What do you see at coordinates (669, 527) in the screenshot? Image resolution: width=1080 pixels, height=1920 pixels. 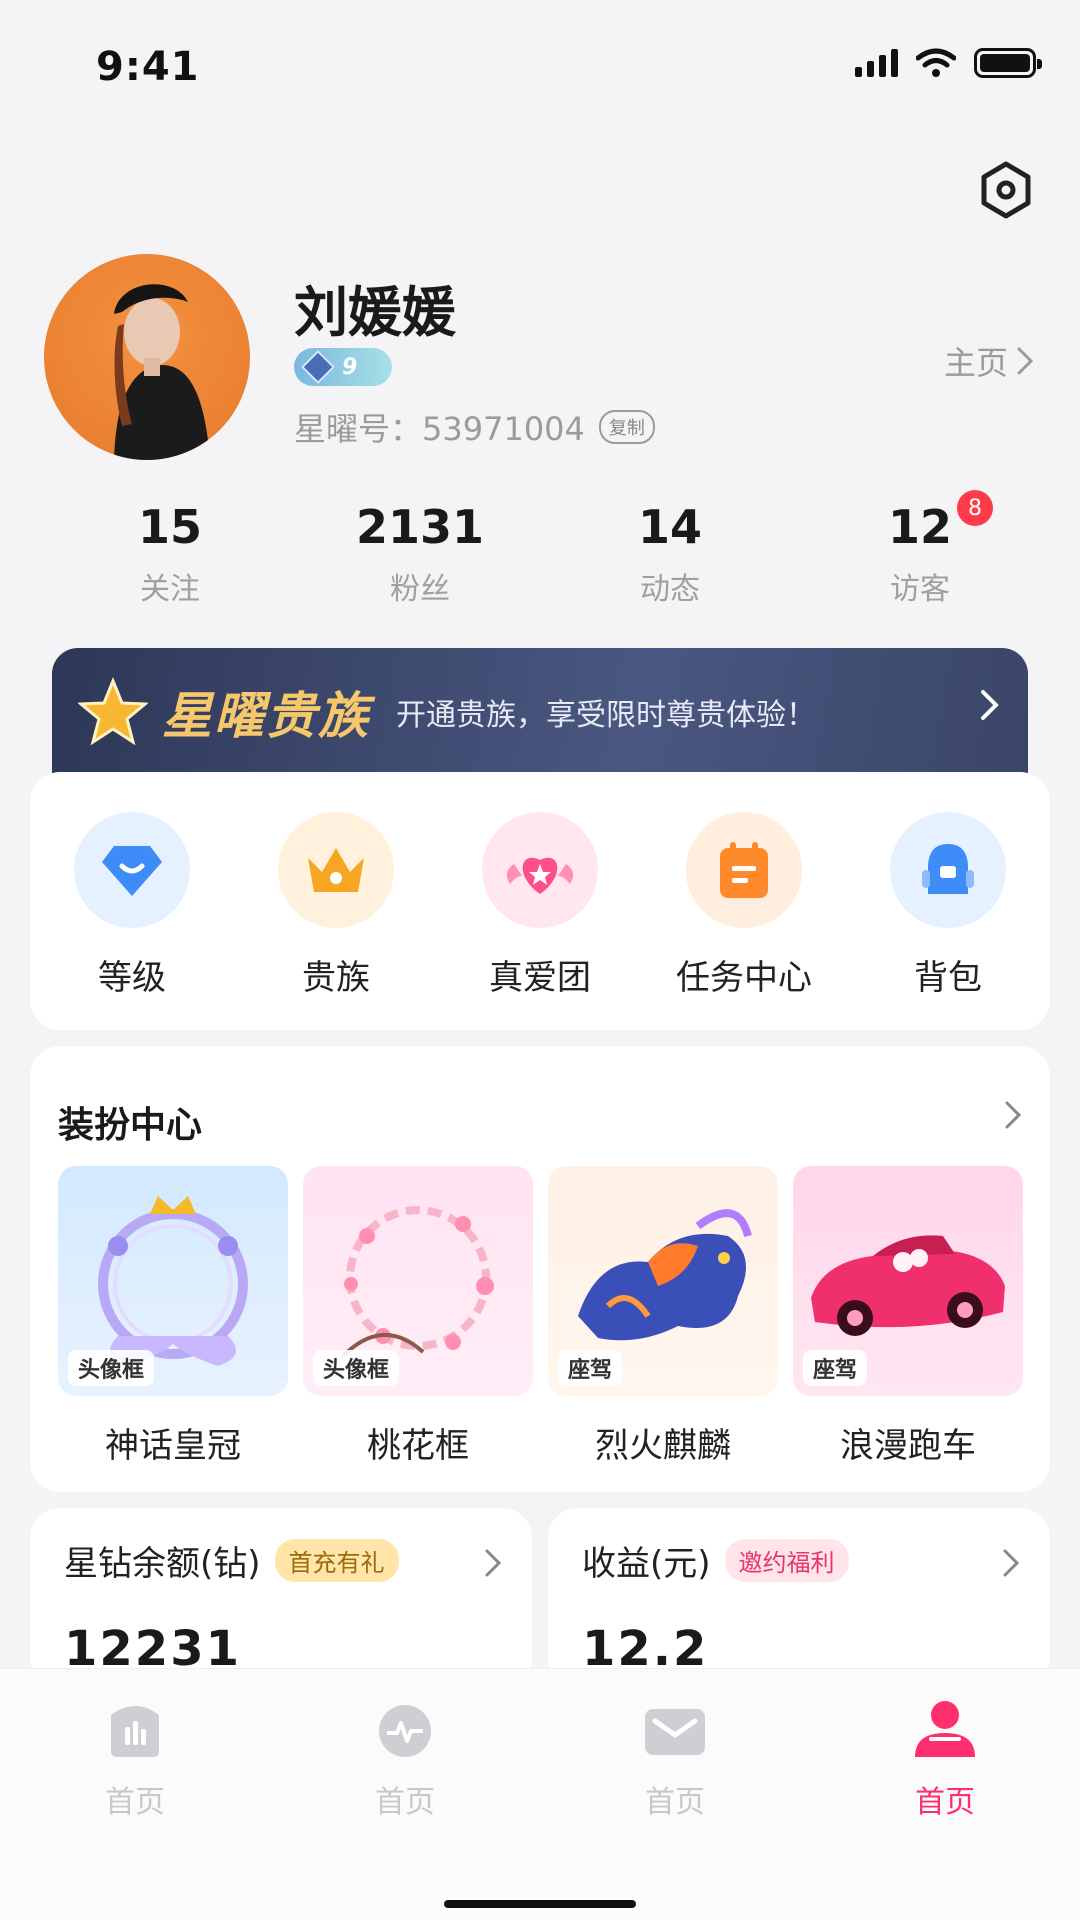 I see `stat-value: 14` at bounding box center [669, 527].